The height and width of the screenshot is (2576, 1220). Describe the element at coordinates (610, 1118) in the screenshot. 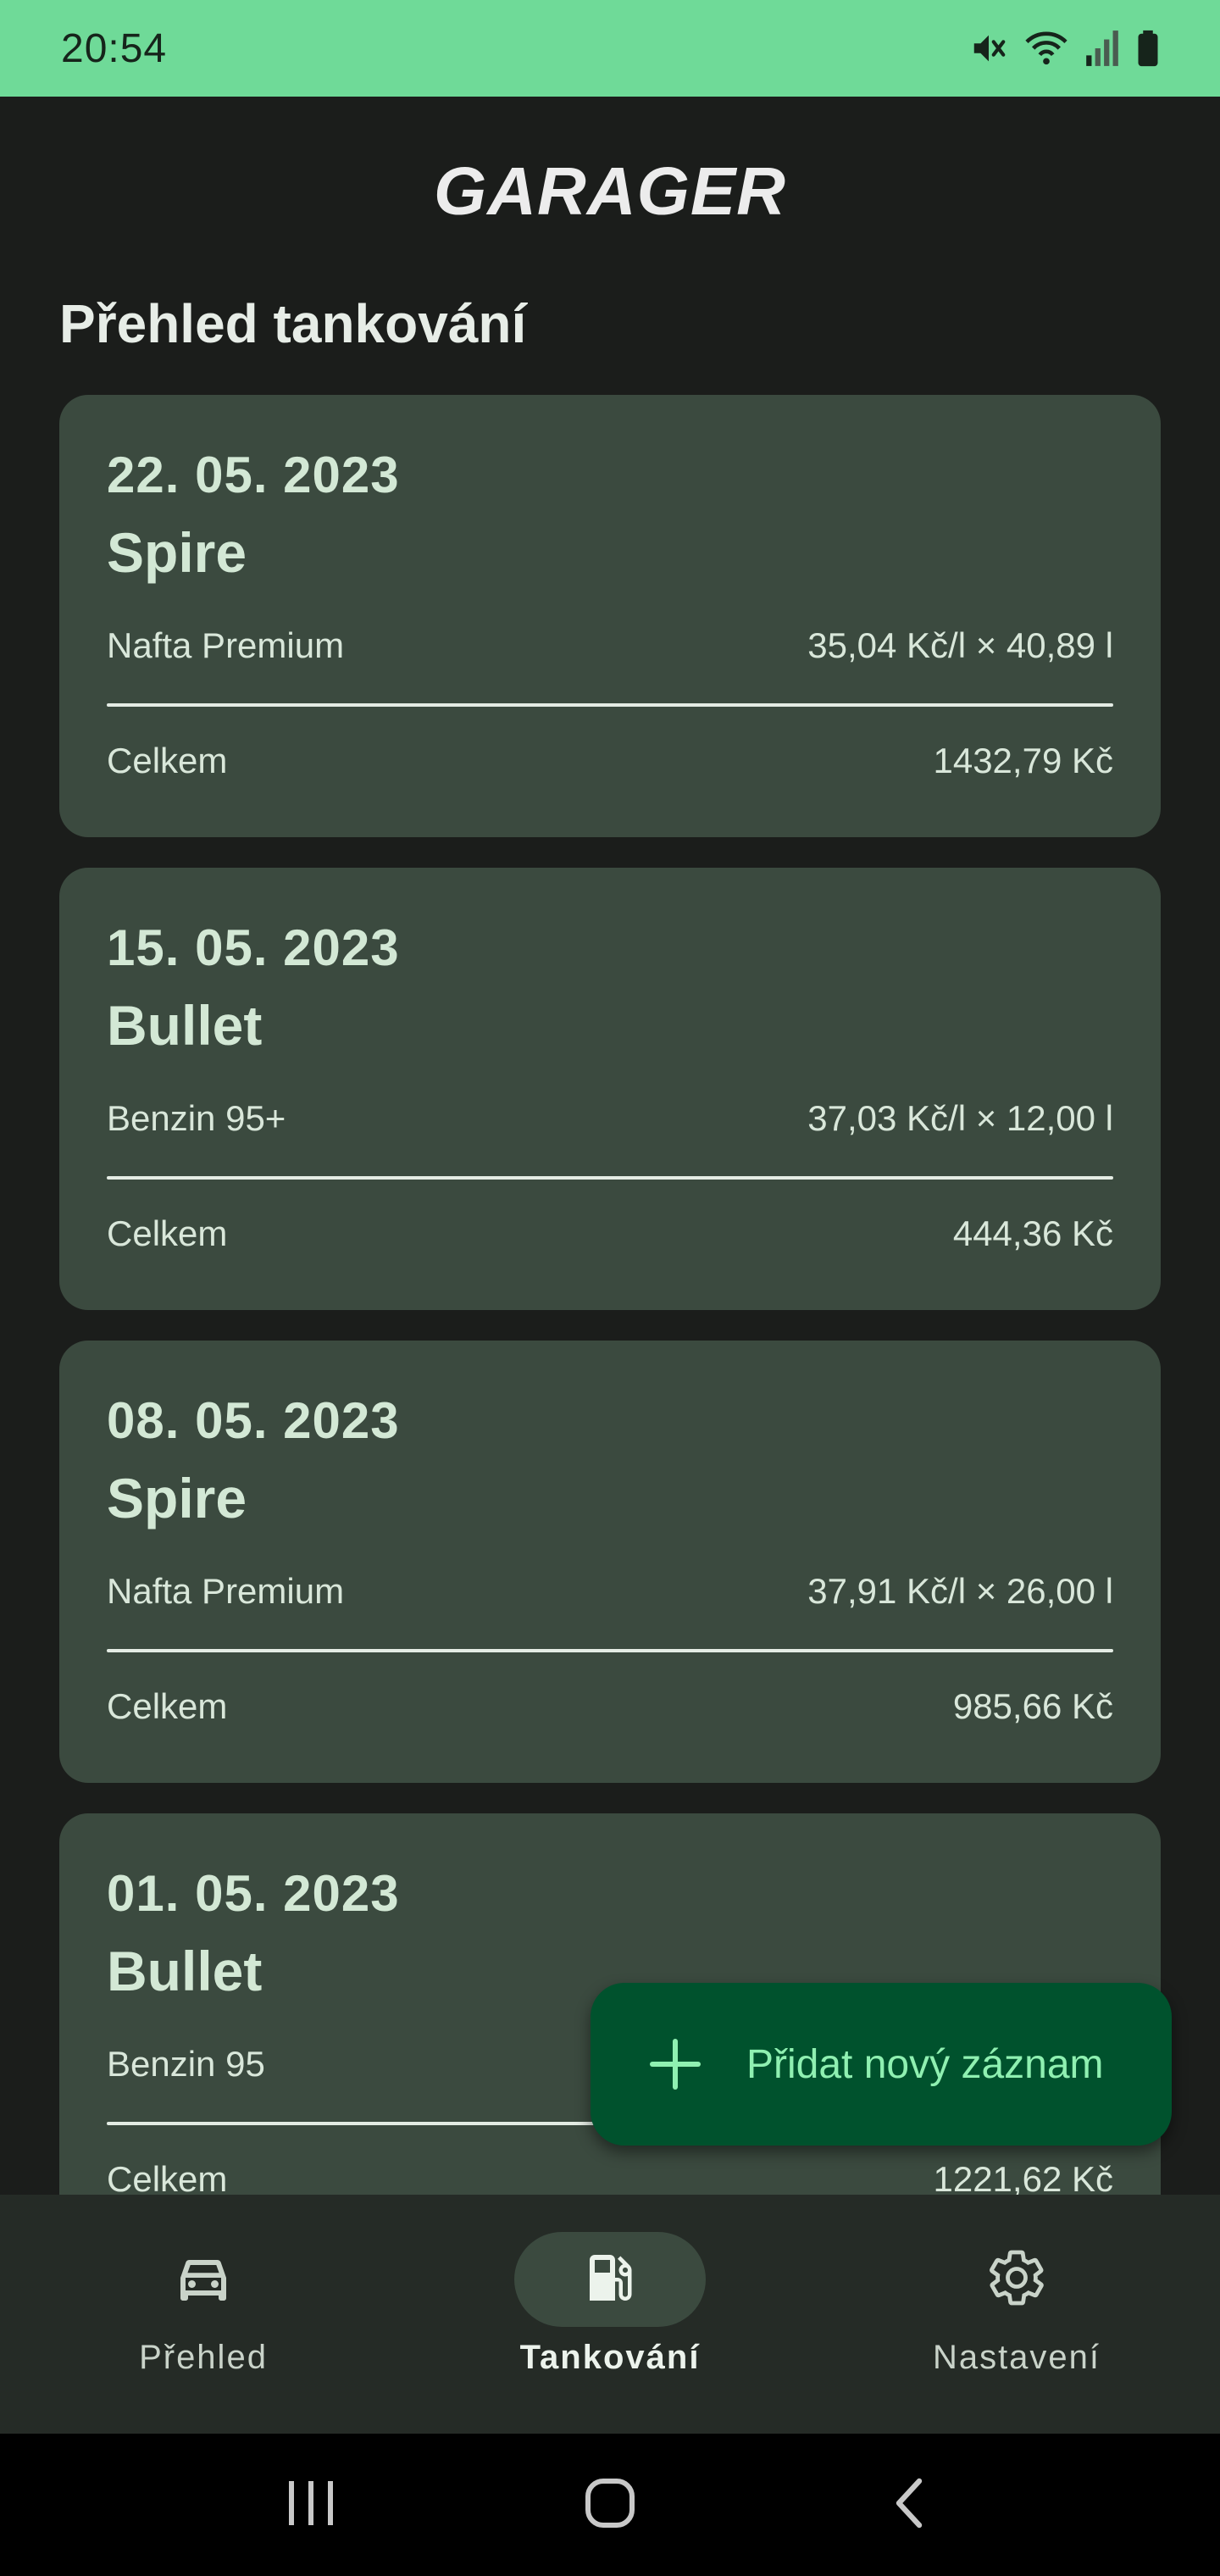

I see `fuel-row: Benzin 95+ 37,03 Kč/l × 12,00 l` at that location.